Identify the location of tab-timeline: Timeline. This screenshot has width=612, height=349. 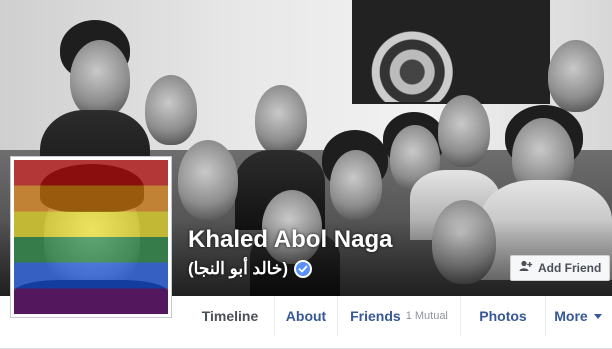
(230, 316).